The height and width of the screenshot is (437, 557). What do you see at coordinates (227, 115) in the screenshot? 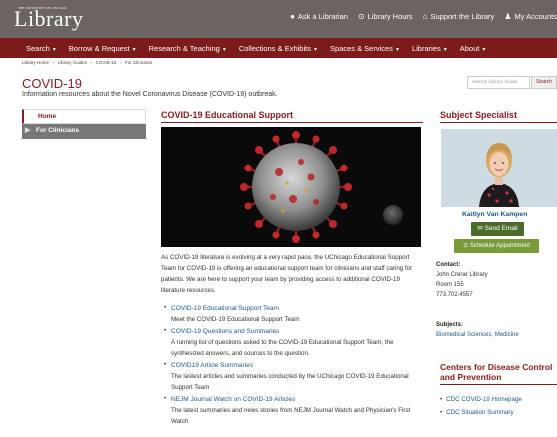
I see `section-heading: COVID-19 Educational Support` at bounding box center [227, 115].